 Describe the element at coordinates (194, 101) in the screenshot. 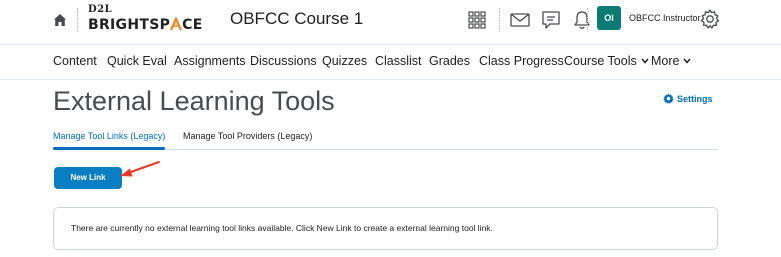

I see `page-title: External Learning Tools` at that location.